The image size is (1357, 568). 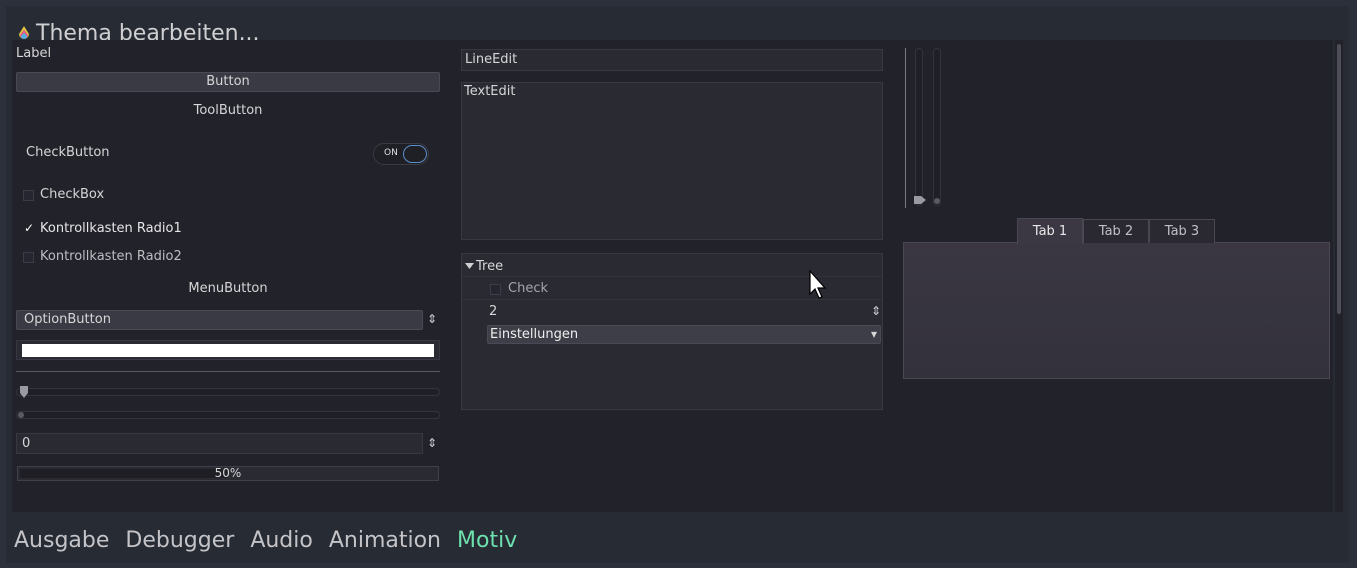 I want to click on radio2-label: Kontrollkasten Radio2, so click(x=111, y=256).